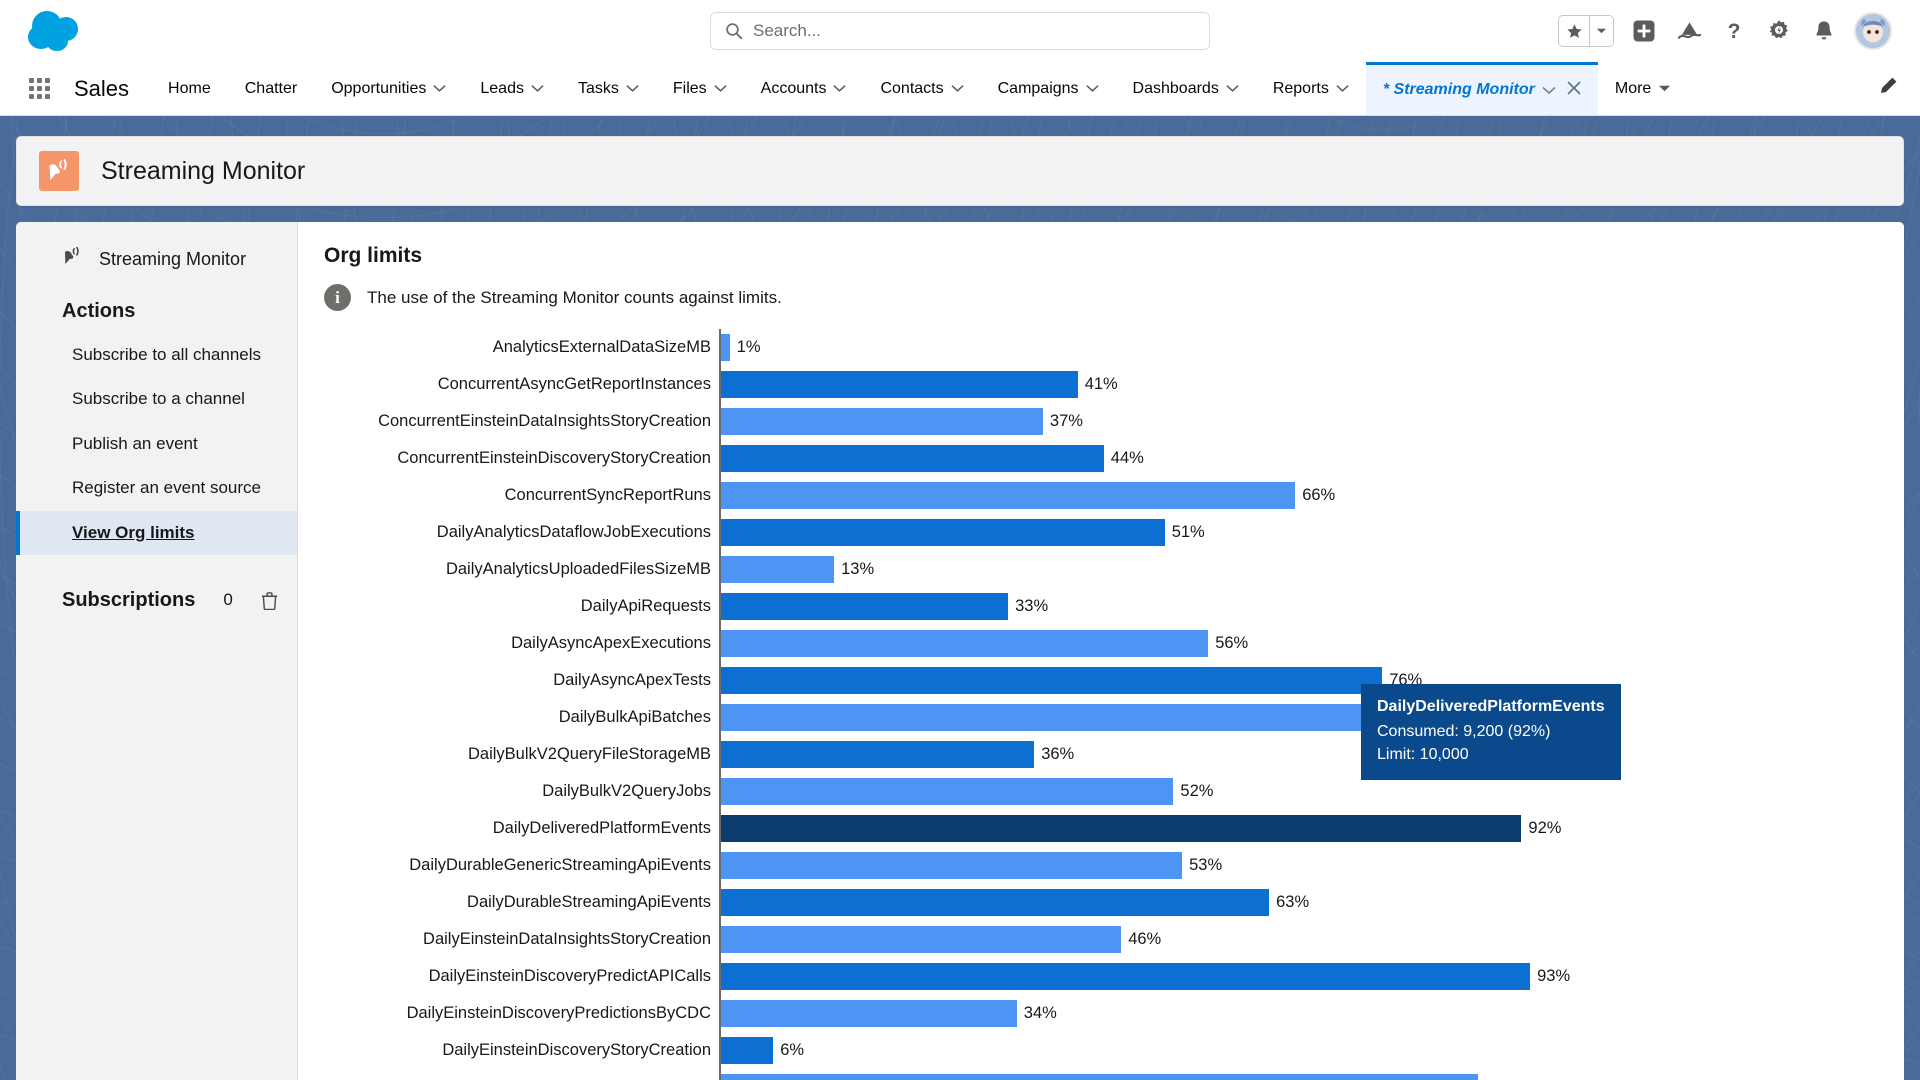 This screenshot has height=1080, width=1920. Describe the element at coordinates (105, 88) in the screenshot. I see `app-name: Sales` at that location.